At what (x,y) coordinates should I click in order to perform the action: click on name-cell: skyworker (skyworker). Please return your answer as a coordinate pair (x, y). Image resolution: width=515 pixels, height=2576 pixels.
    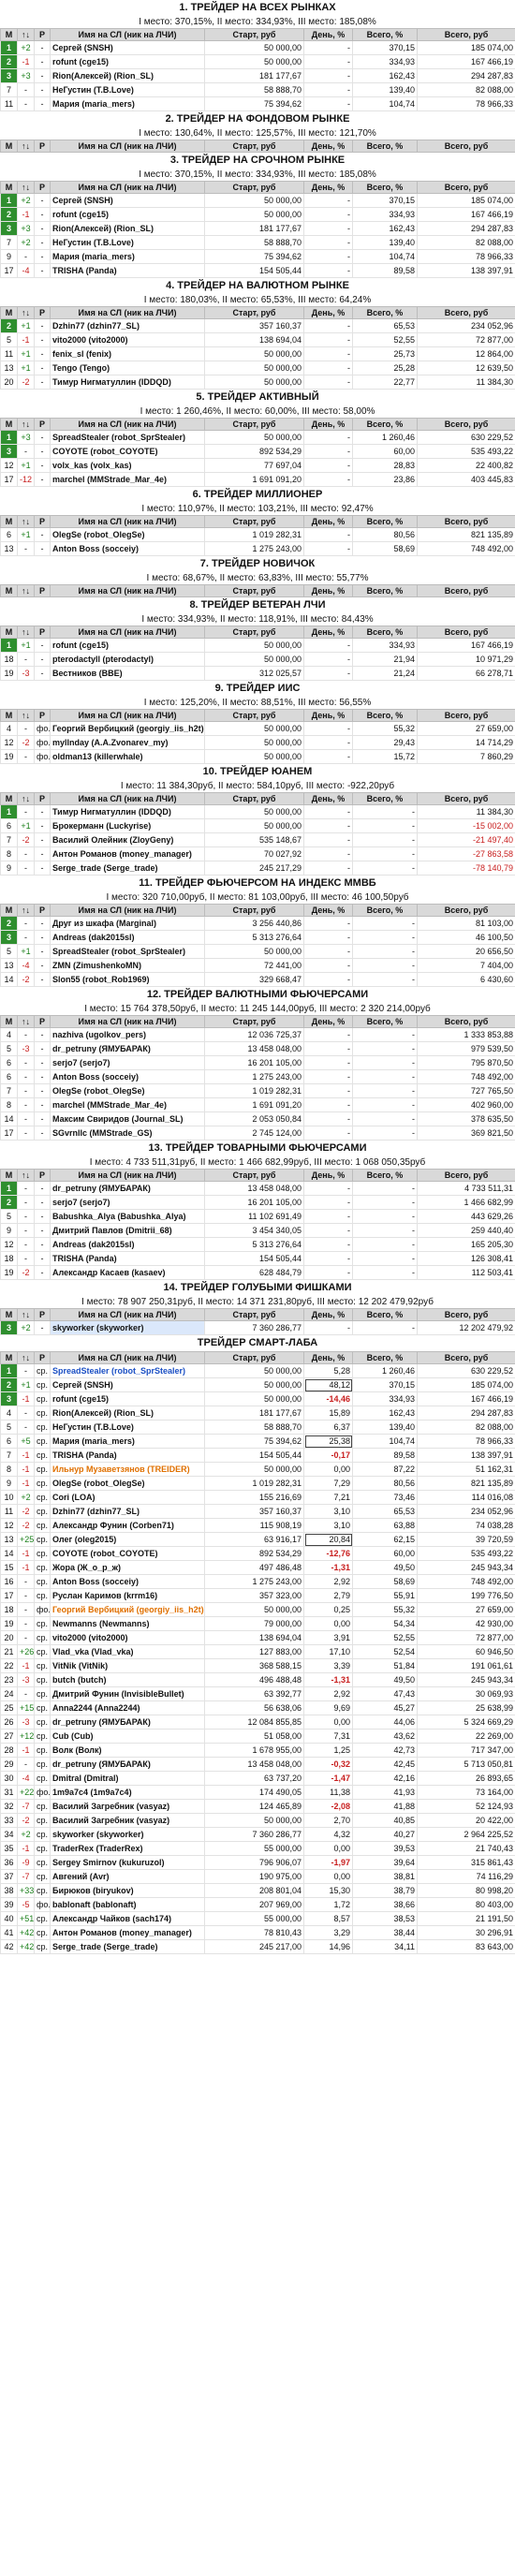
    Looking at the image, I should click on (128, 1327).